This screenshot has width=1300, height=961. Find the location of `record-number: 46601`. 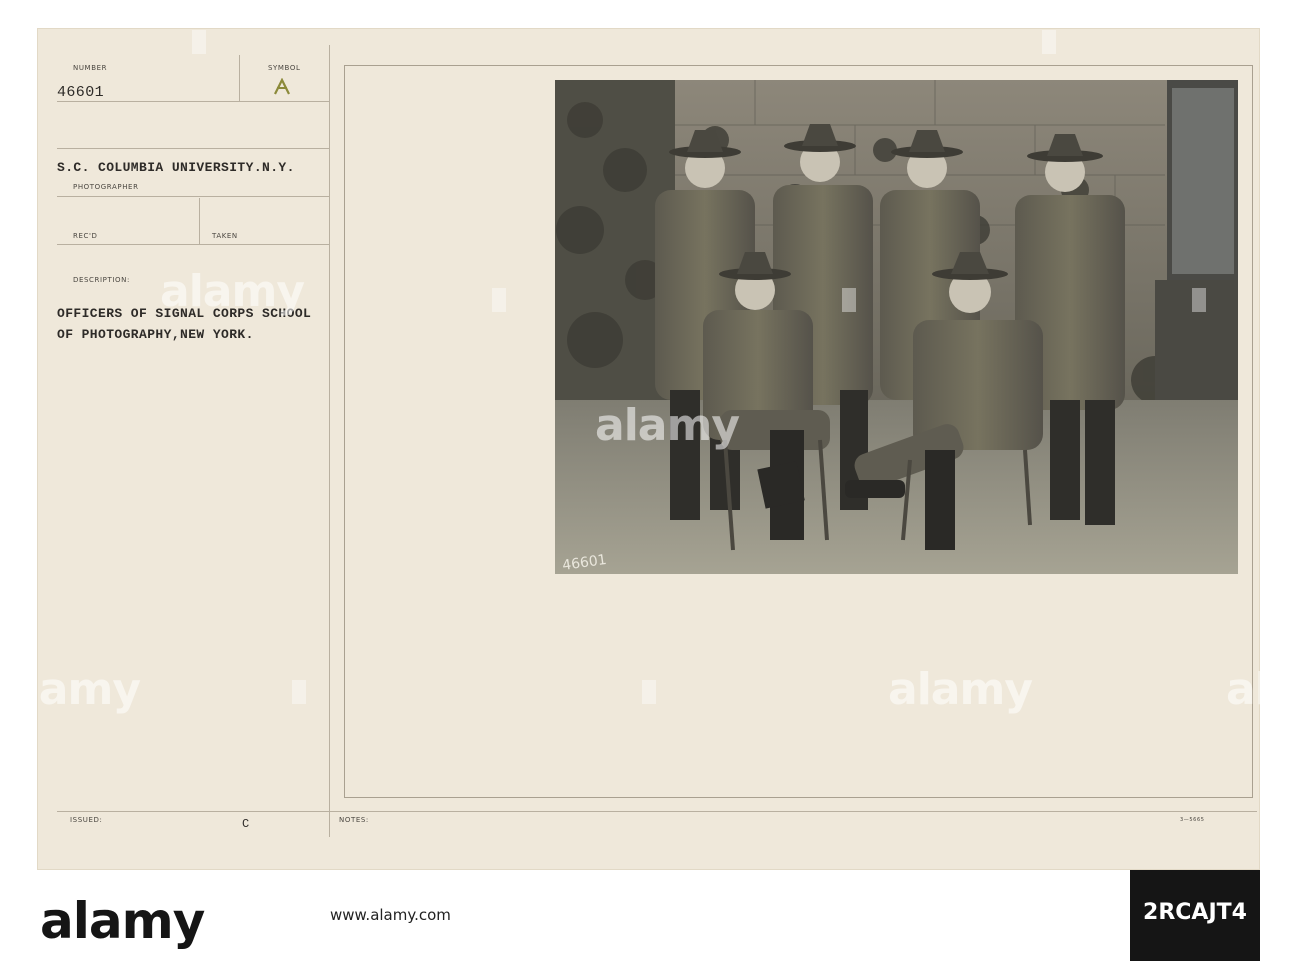

record-number: 46601 is located at coordinates (81, 92).